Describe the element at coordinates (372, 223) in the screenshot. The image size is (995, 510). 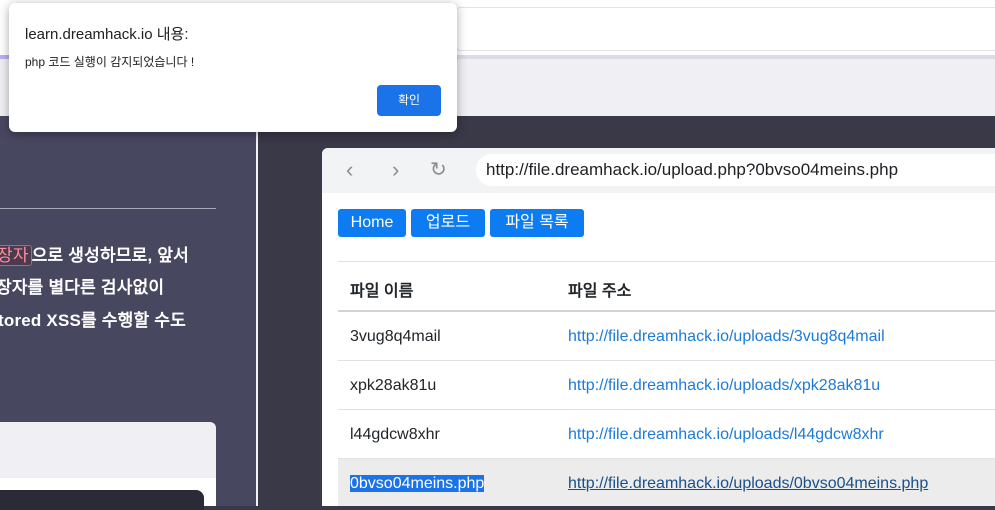
I see `home-button: Home` at that location.